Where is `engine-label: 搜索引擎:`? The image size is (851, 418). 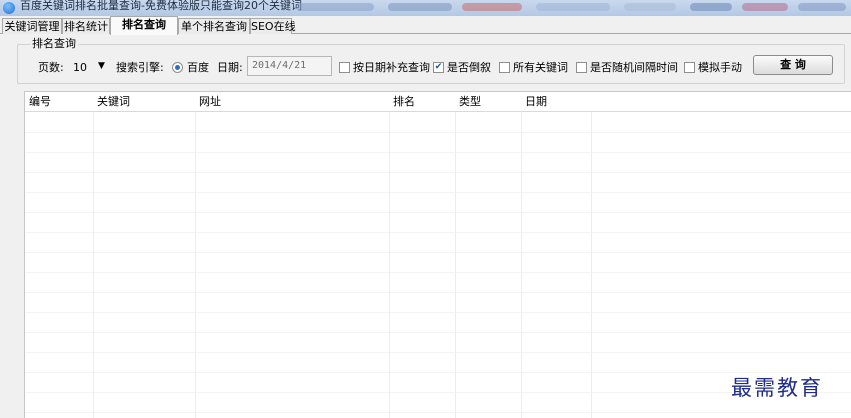 engine-label: 搜索引擎: is located at coordinates (140, 67).